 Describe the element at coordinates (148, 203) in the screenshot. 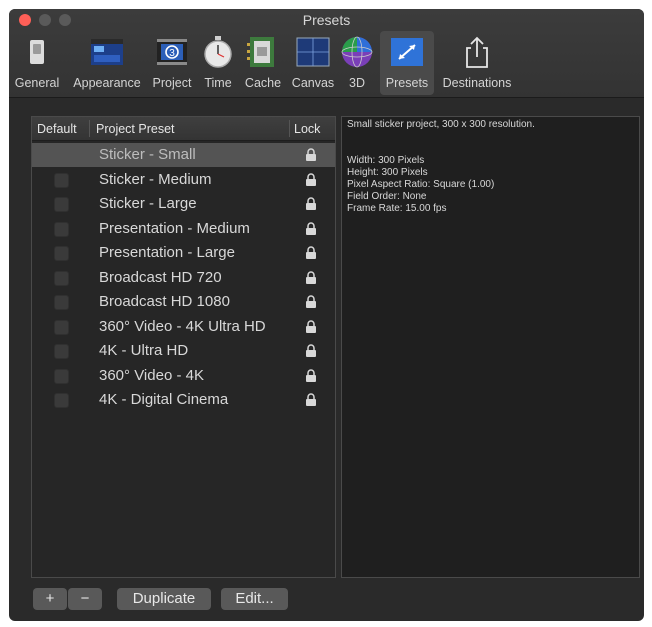

I see `preset-name: Sticker - Large` at that location.